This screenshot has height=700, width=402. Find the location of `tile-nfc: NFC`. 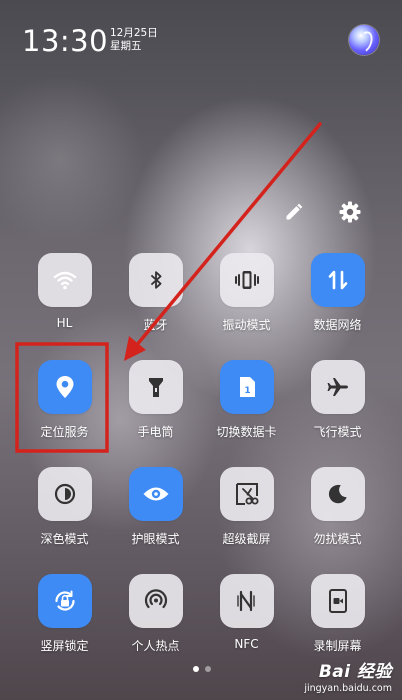

tile-nfc: NFC is located at coordinates (251, 627).